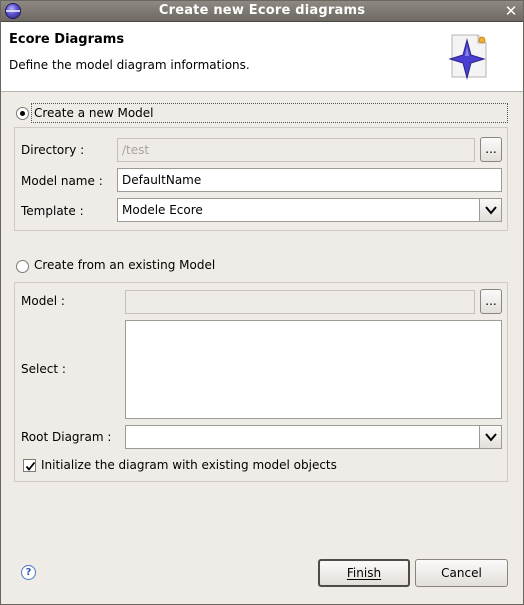 This screenshot has width=524, height=605. I want to click on window-title: Create new Ecore diagrams, so click(262, 10).